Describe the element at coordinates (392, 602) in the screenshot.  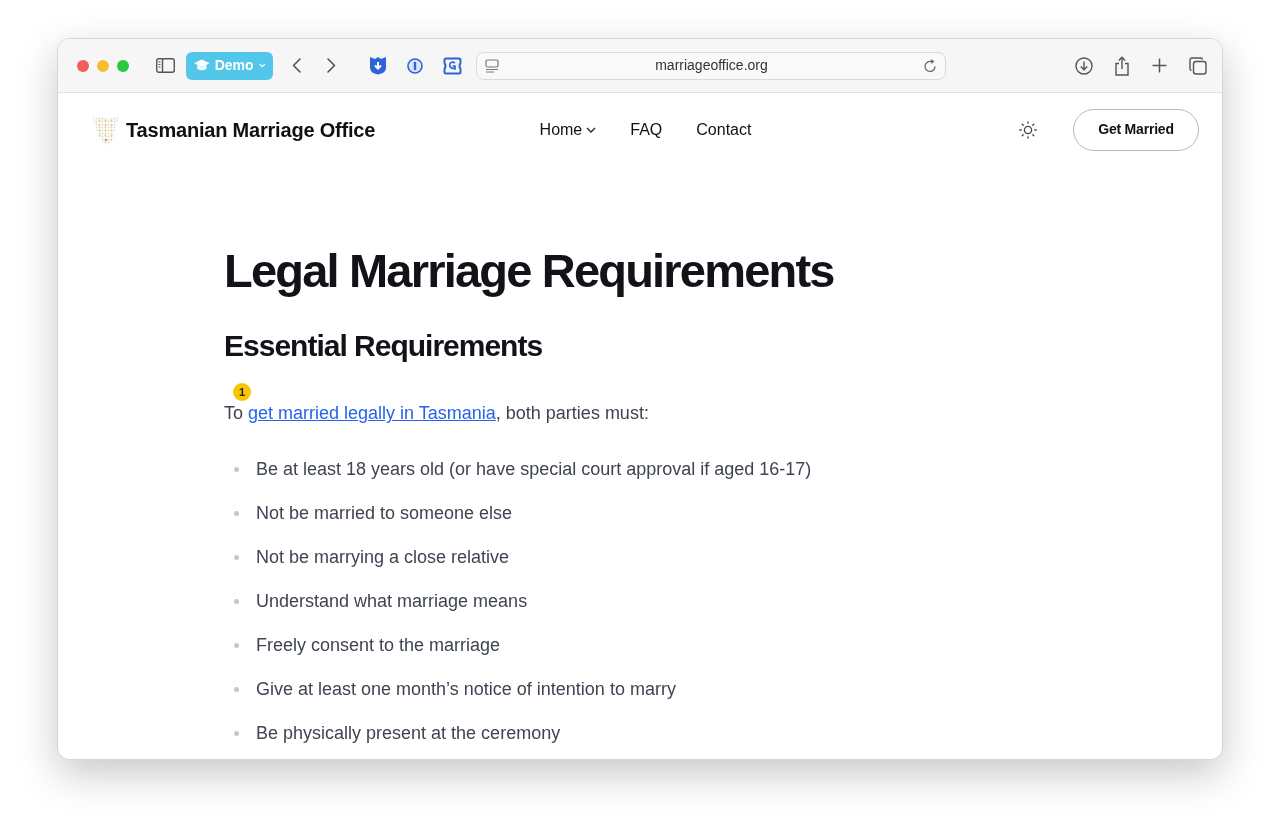
I see `requirement-text: Understand what marriage means` at that location.